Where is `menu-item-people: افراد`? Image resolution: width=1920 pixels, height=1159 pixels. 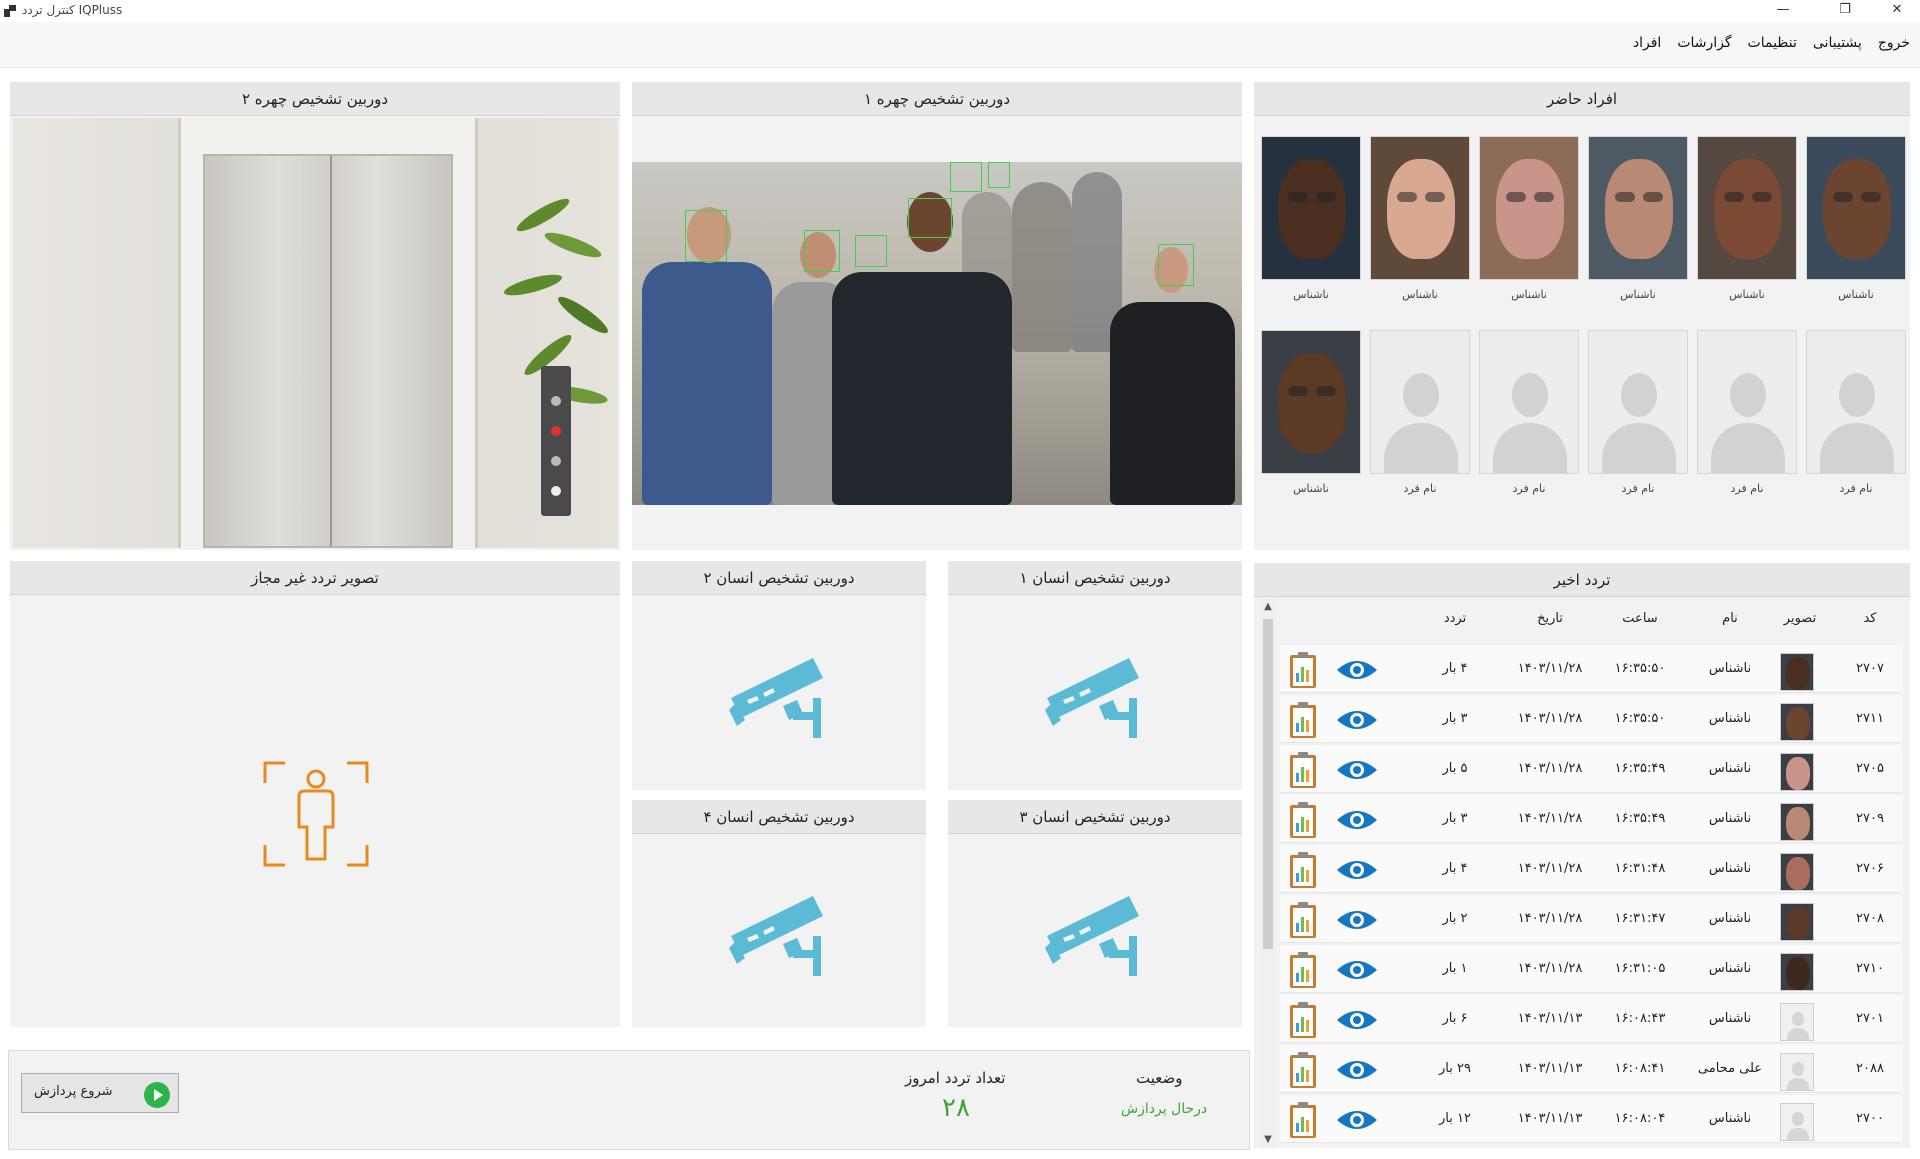 menu-item-people: افراد is located at coordinates (1647, 43).